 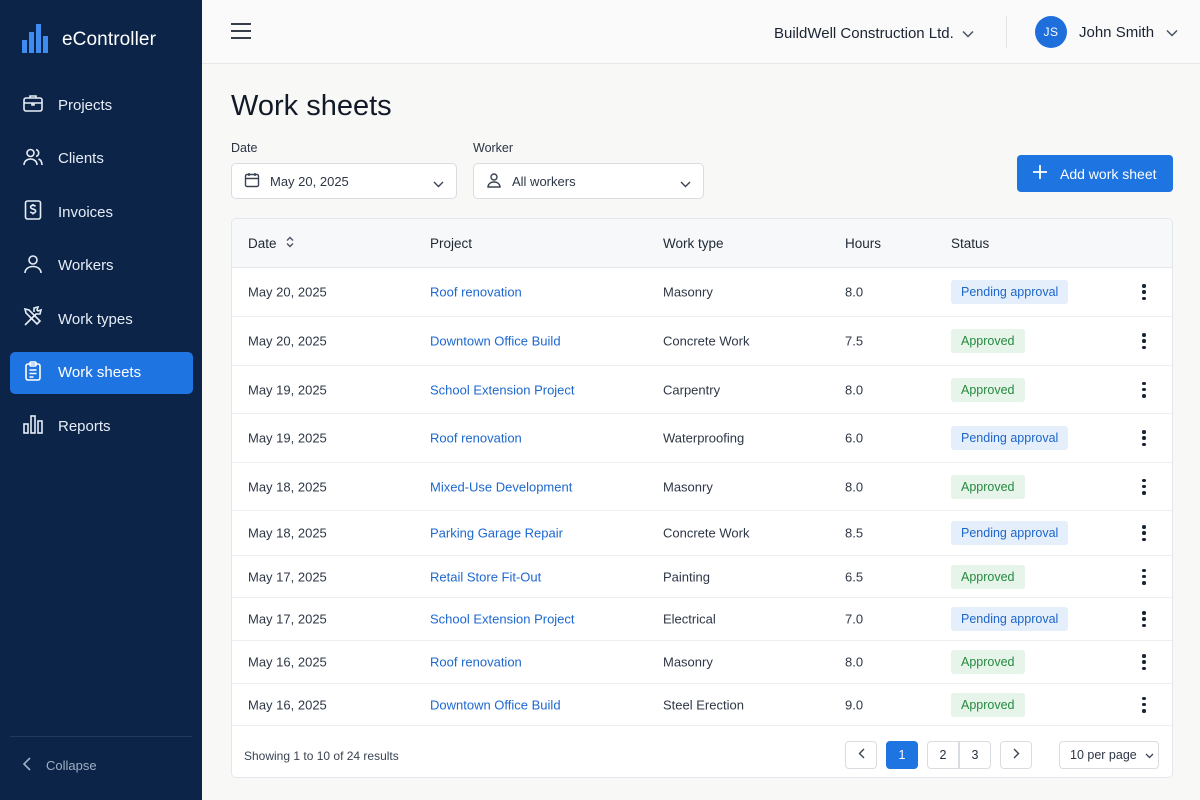 I want to click on per-page-select: 10 per page, so click(x=1109, y=755).